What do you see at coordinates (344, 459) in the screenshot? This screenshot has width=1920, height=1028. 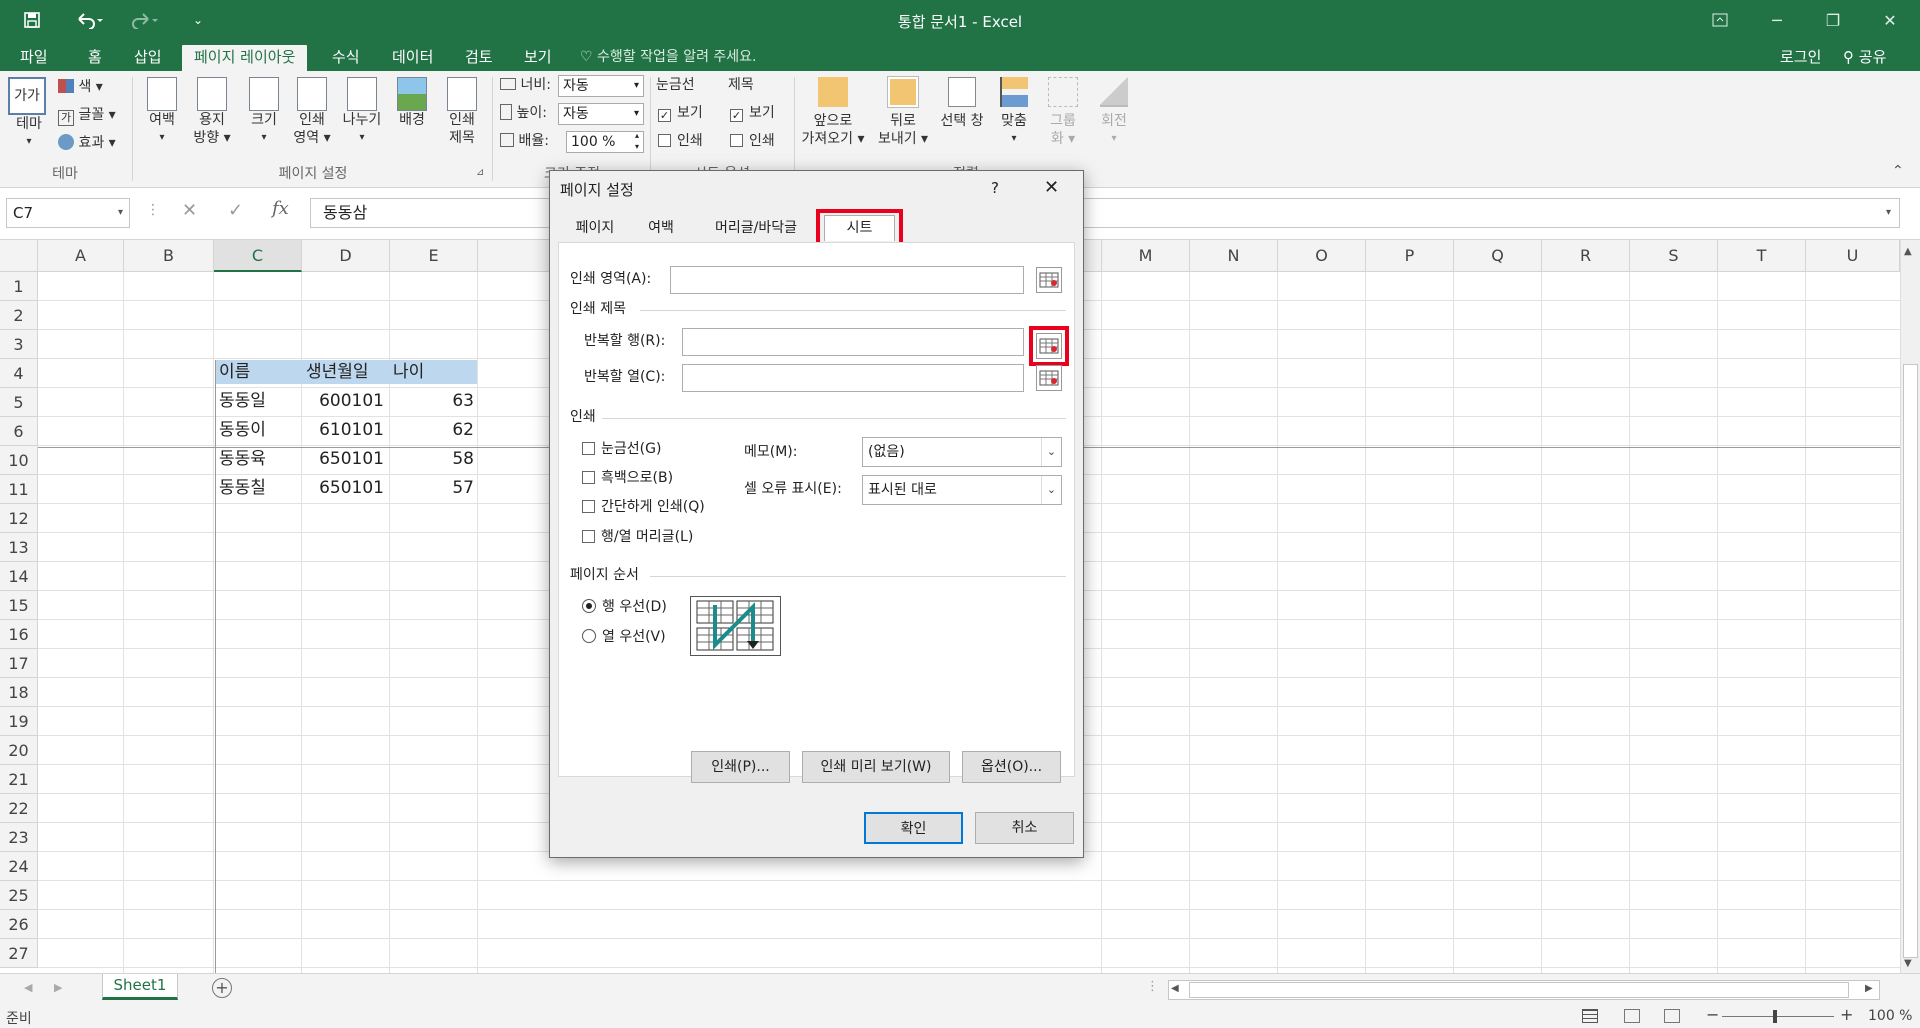 I see `cell-D10: 650101` at bounding box center [344, 459].